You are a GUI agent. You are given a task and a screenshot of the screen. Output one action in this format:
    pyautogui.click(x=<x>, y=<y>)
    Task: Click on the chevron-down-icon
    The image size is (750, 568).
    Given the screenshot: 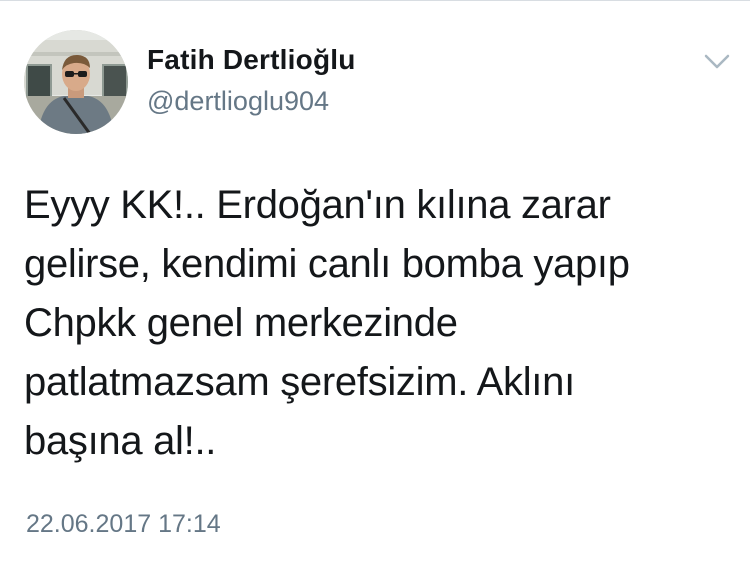 What is the action you would take?
    pyautogui.click(x=717, y=62)
    